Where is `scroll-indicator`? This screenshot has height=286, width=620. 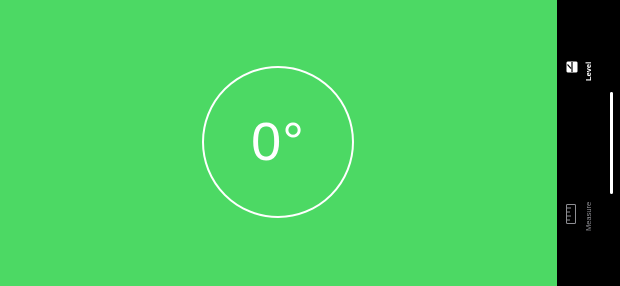 scroll-indicator is located at coordinates (611, 143).